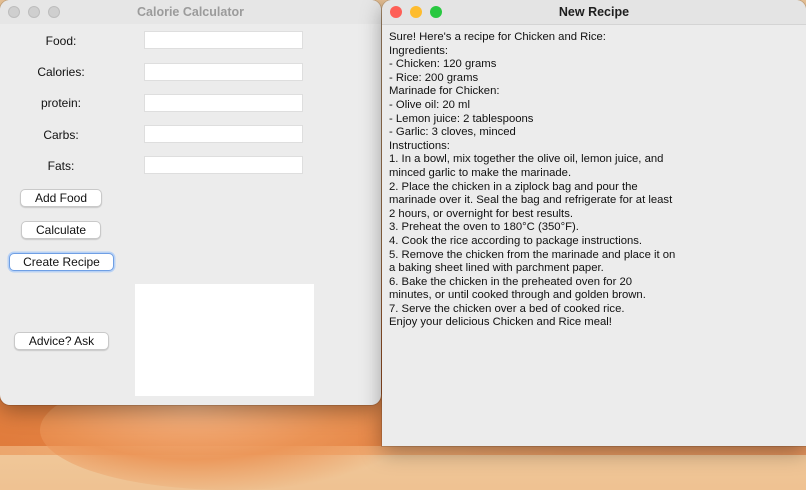 Image resolution: width=806 pixels, height=490 pixels. What do you see at coordinates (61, 166) in the screenshot?
I see `fats-label: Fats:` at bounding box center [61, 166].